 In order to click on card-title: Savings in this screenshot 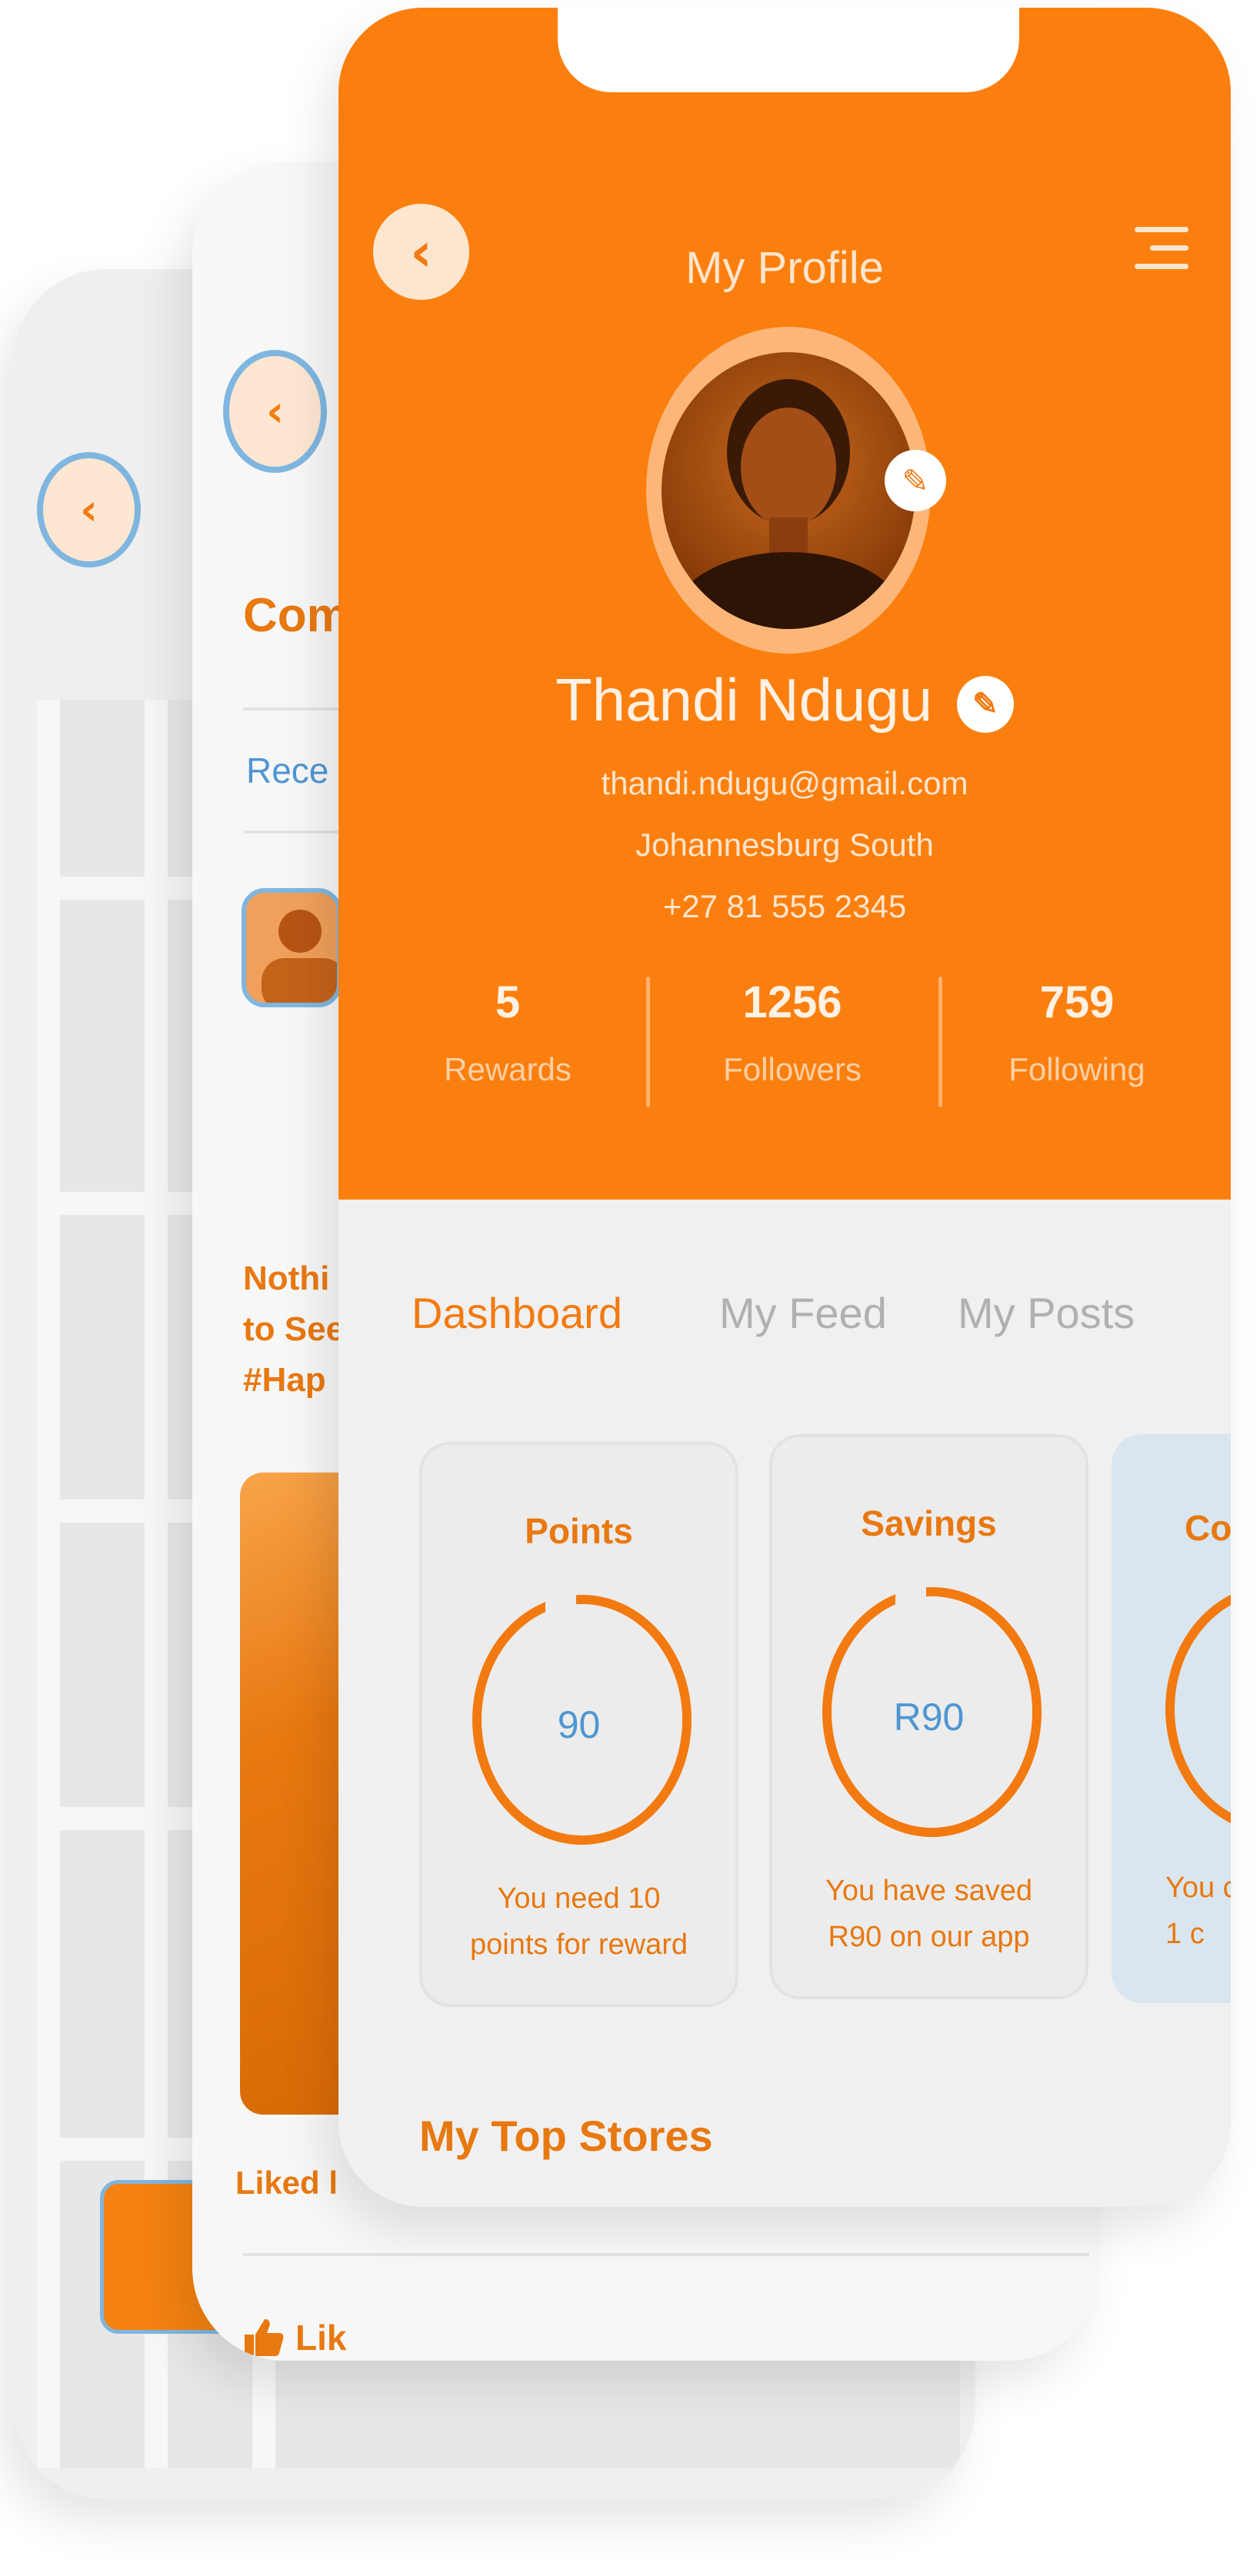, I will do `click(929, 1523)`.